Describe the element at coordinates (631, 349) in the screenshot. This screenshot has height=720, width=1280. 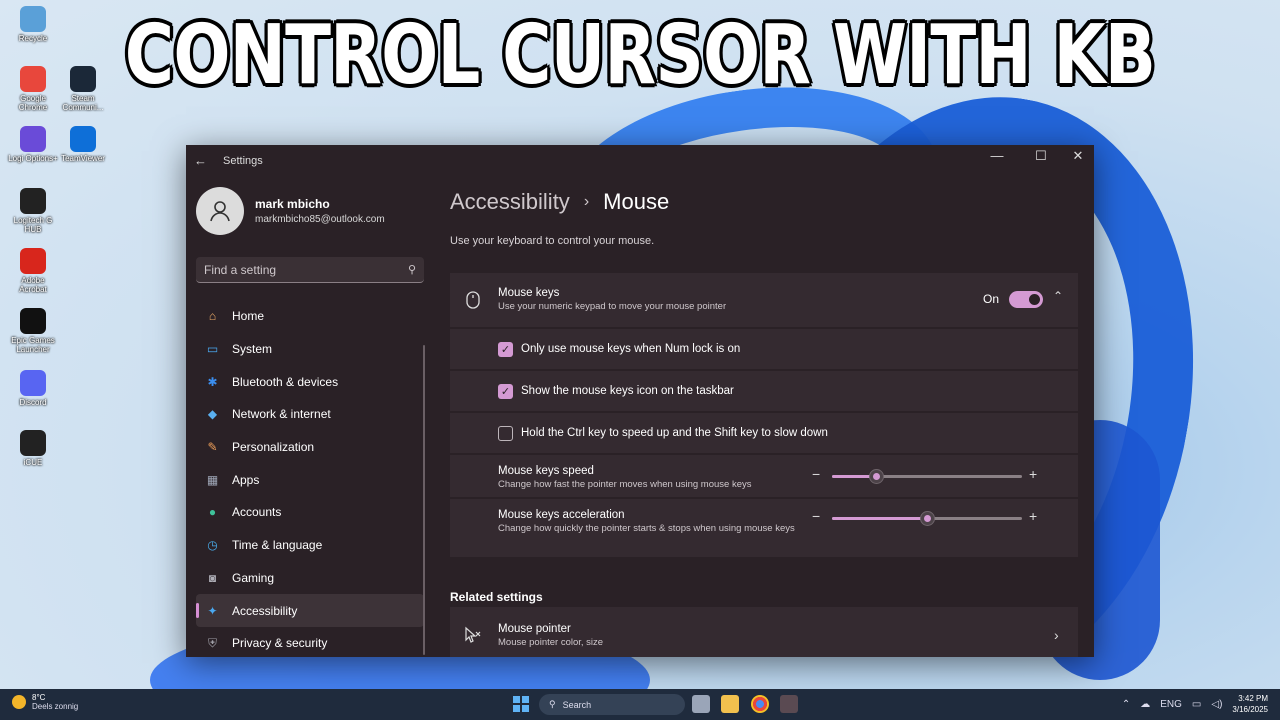
I see `checkbox-label: Only use mouse keys when Num lock is on` at that location.